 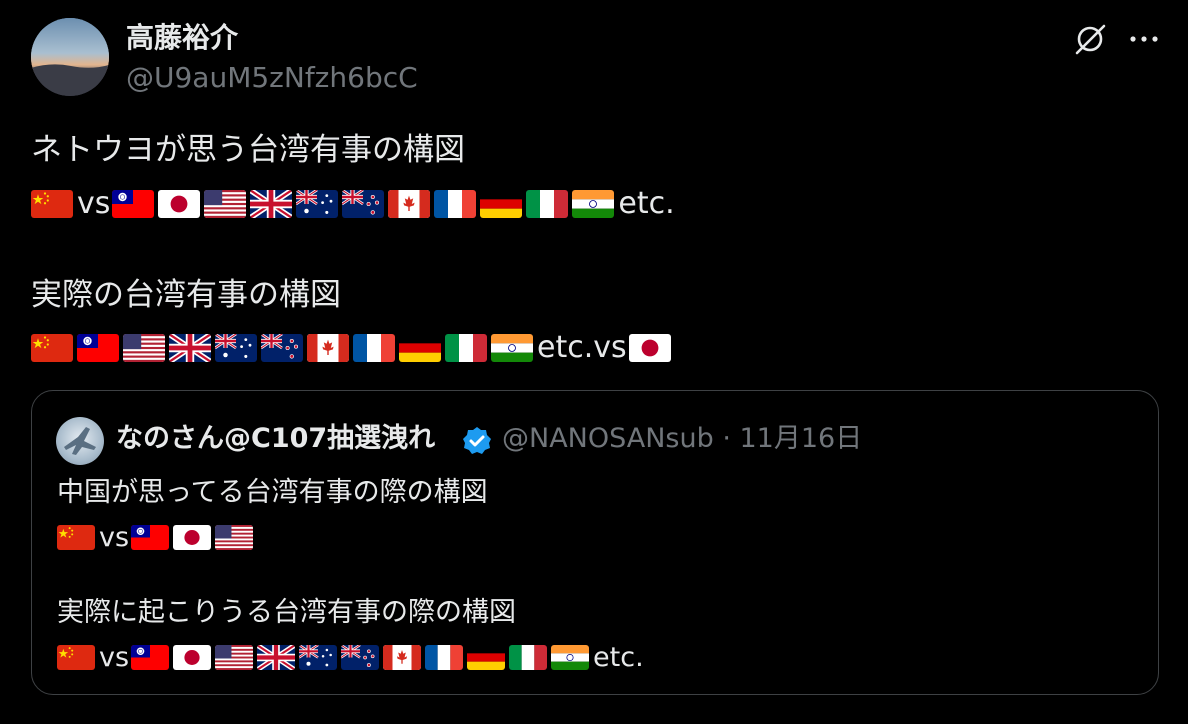 I want to click on post-text-line-2: 実際の台湾有事の構図, so click(x=186, y=295).